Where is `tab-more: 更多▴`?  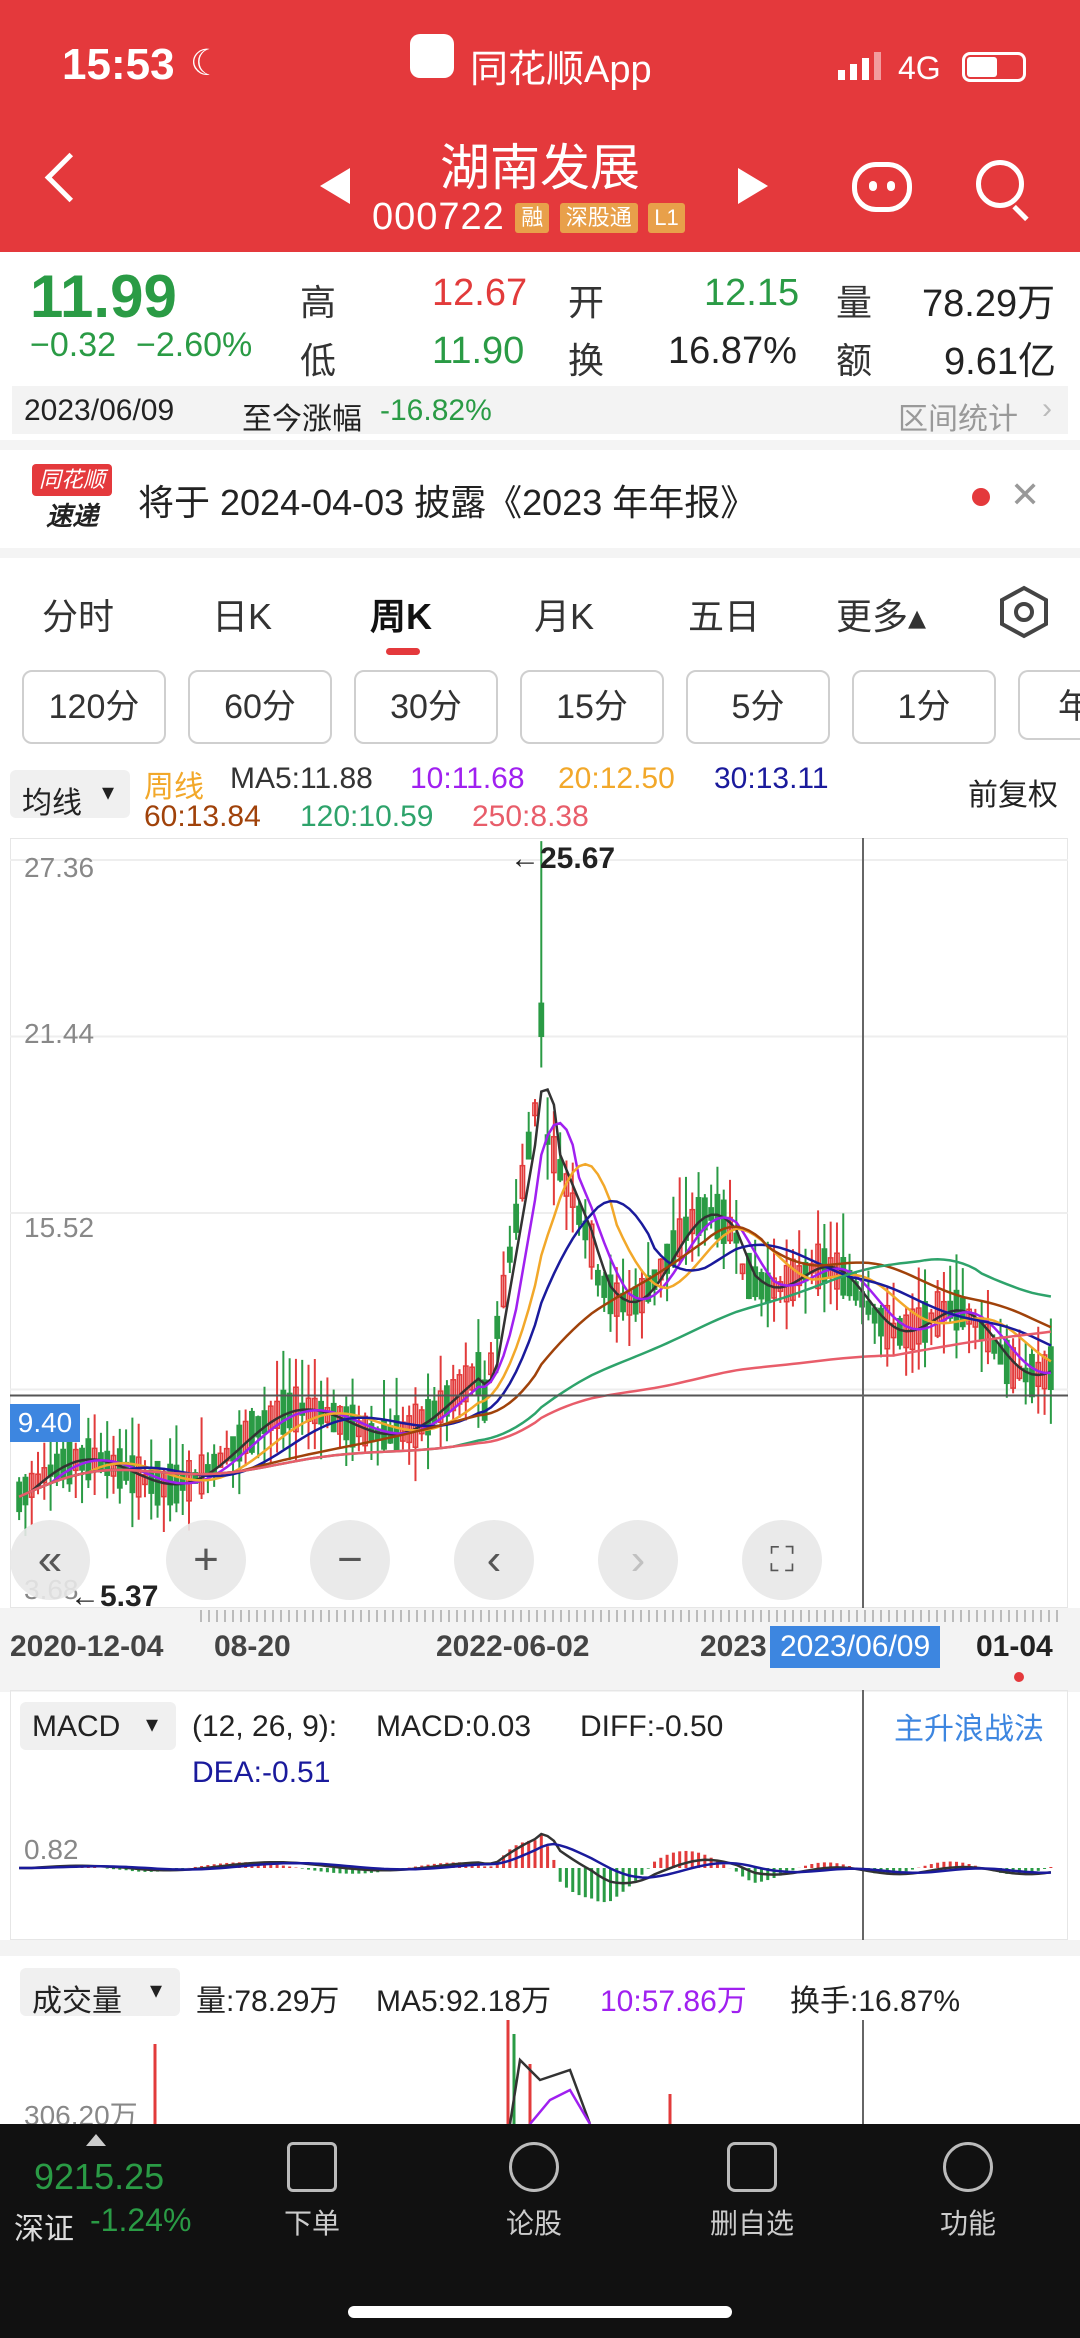
tab-more: 更多▴ is located at coordinates (881, 614).